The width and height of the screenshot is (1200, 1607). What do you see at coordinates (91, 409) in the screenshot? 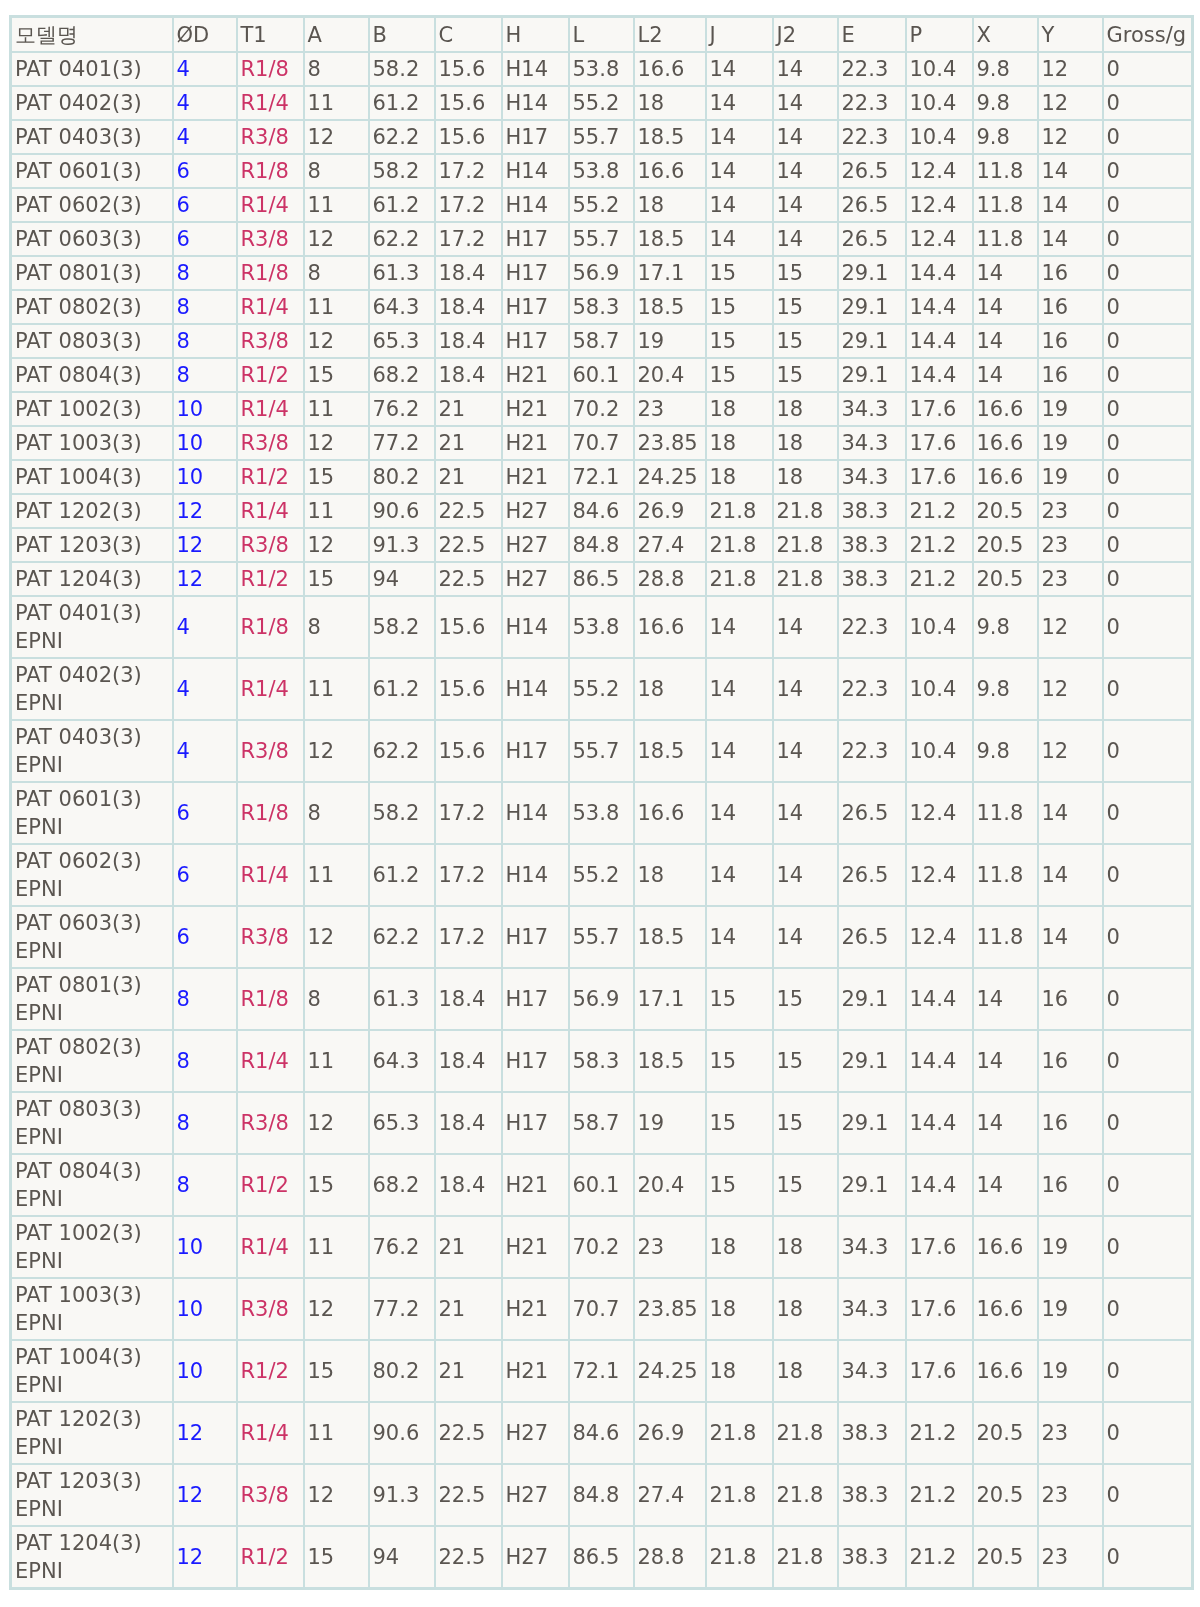
I see `table-cell: PAT 1002(3)` at bounding box center [91, 409].